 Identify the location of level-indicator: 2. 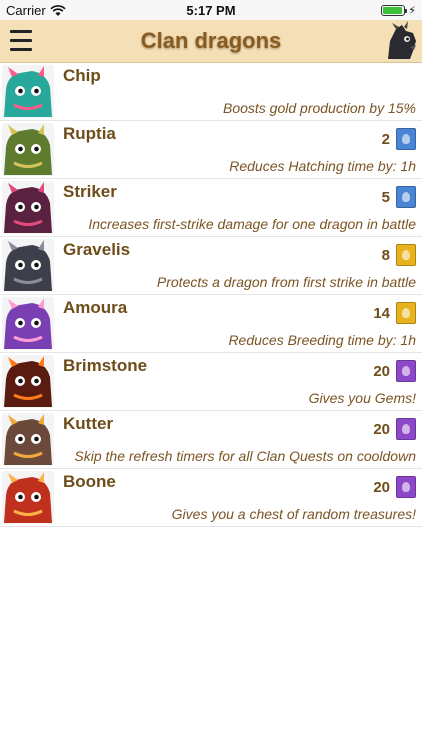
(399, 139).